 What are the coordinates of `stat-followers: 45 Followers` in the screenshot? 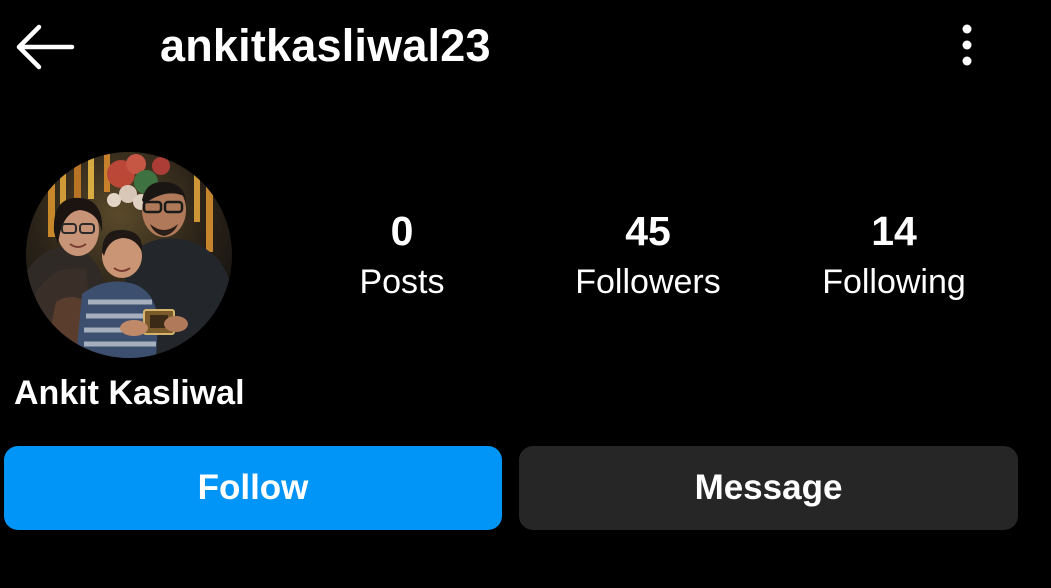 It's located at (648, 254).